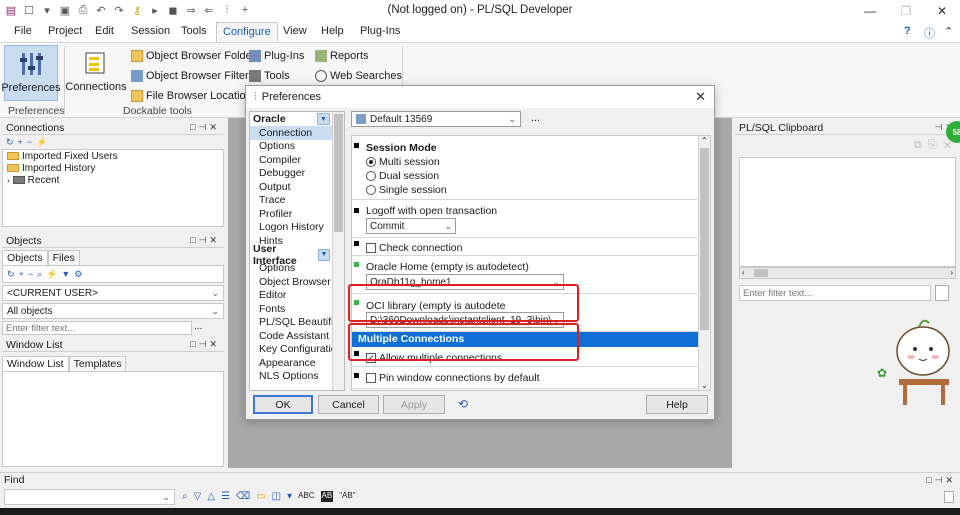  What do you see at coordinates (347, 496) in the screenshot?
I see `regex-option: "AB"` at bounding box center [347, 496].